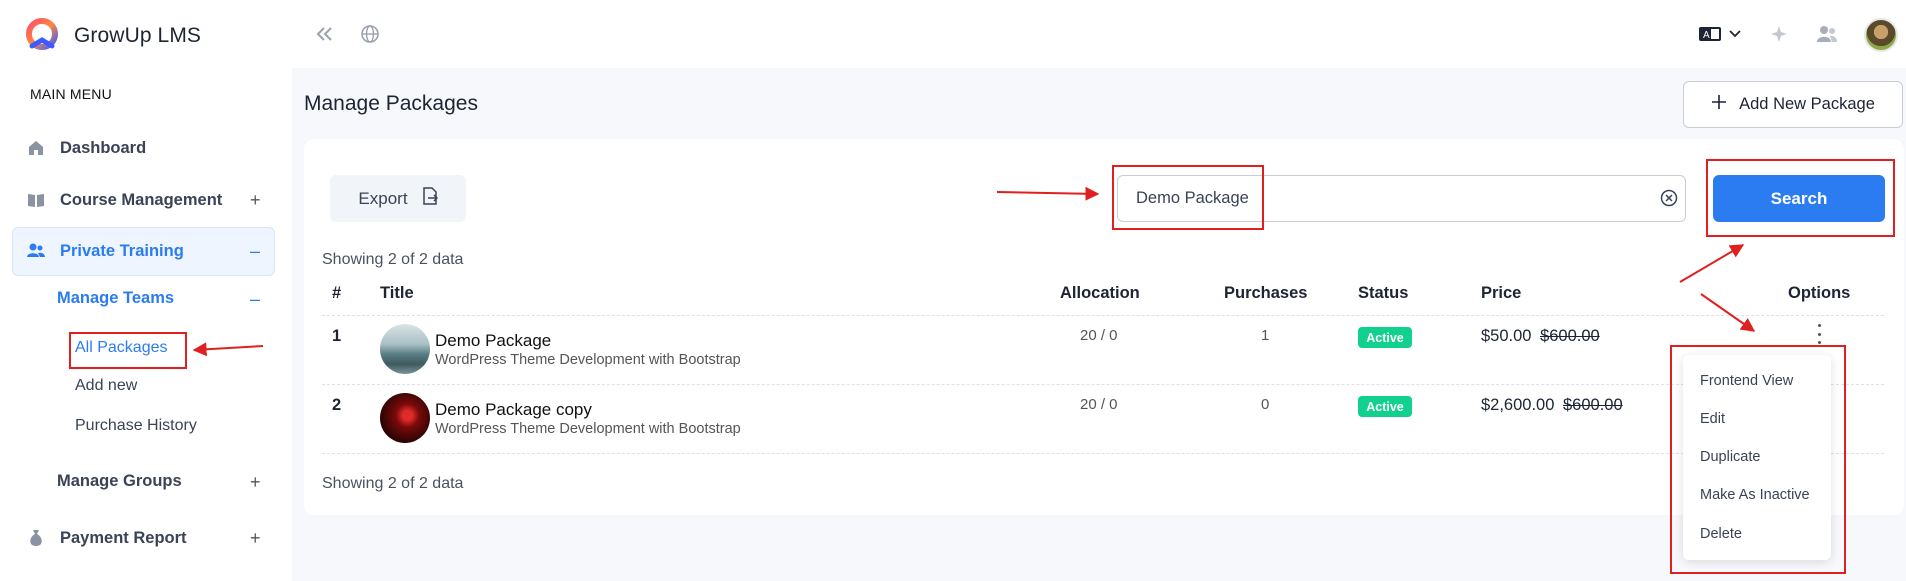 This screenshot has width=1906, height=581. What do you see at coordinates (1518, 405) in the screenshot?
I see `current-price: $2,600.00` at bounding box center [1518, 405].